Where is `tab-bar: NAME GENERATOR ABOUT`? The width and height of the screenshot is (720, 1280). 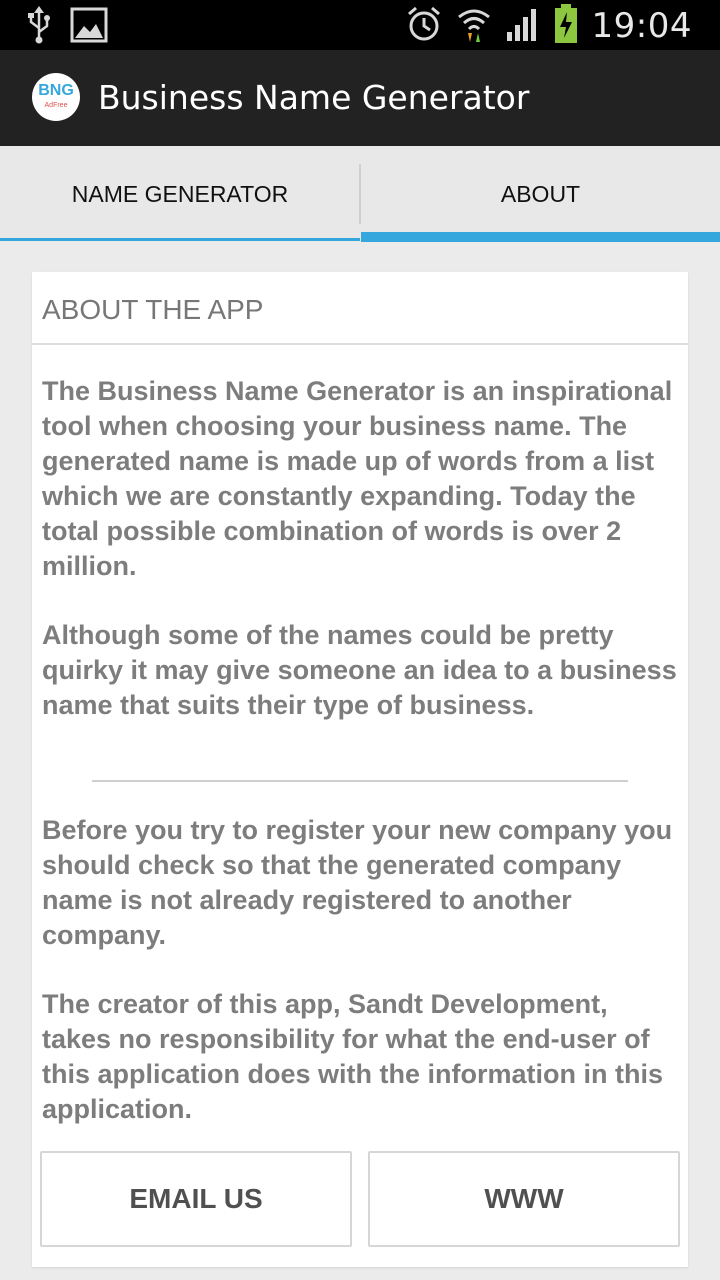 tab-bar: NAME GENERATOR ABOUT is located at coordinates (360, 194).